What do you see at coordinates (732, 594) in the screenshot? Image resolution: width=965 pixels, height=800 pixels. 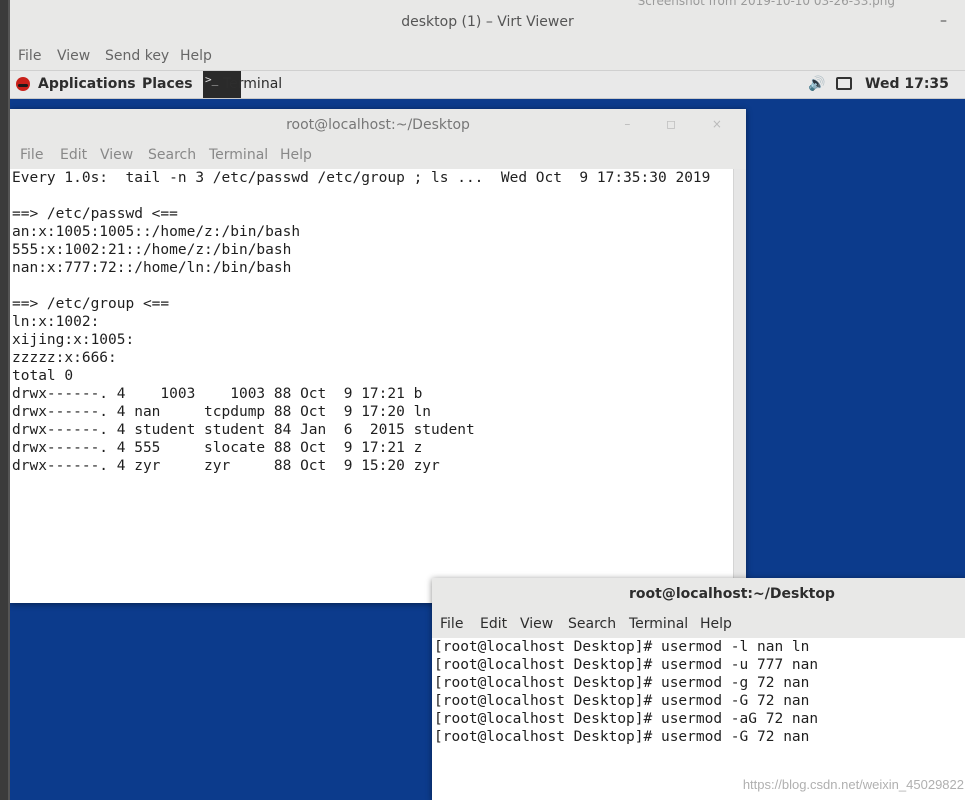 I see `terminal-title: root@localhost:~/Desktop` at bounding box center [732, 594].